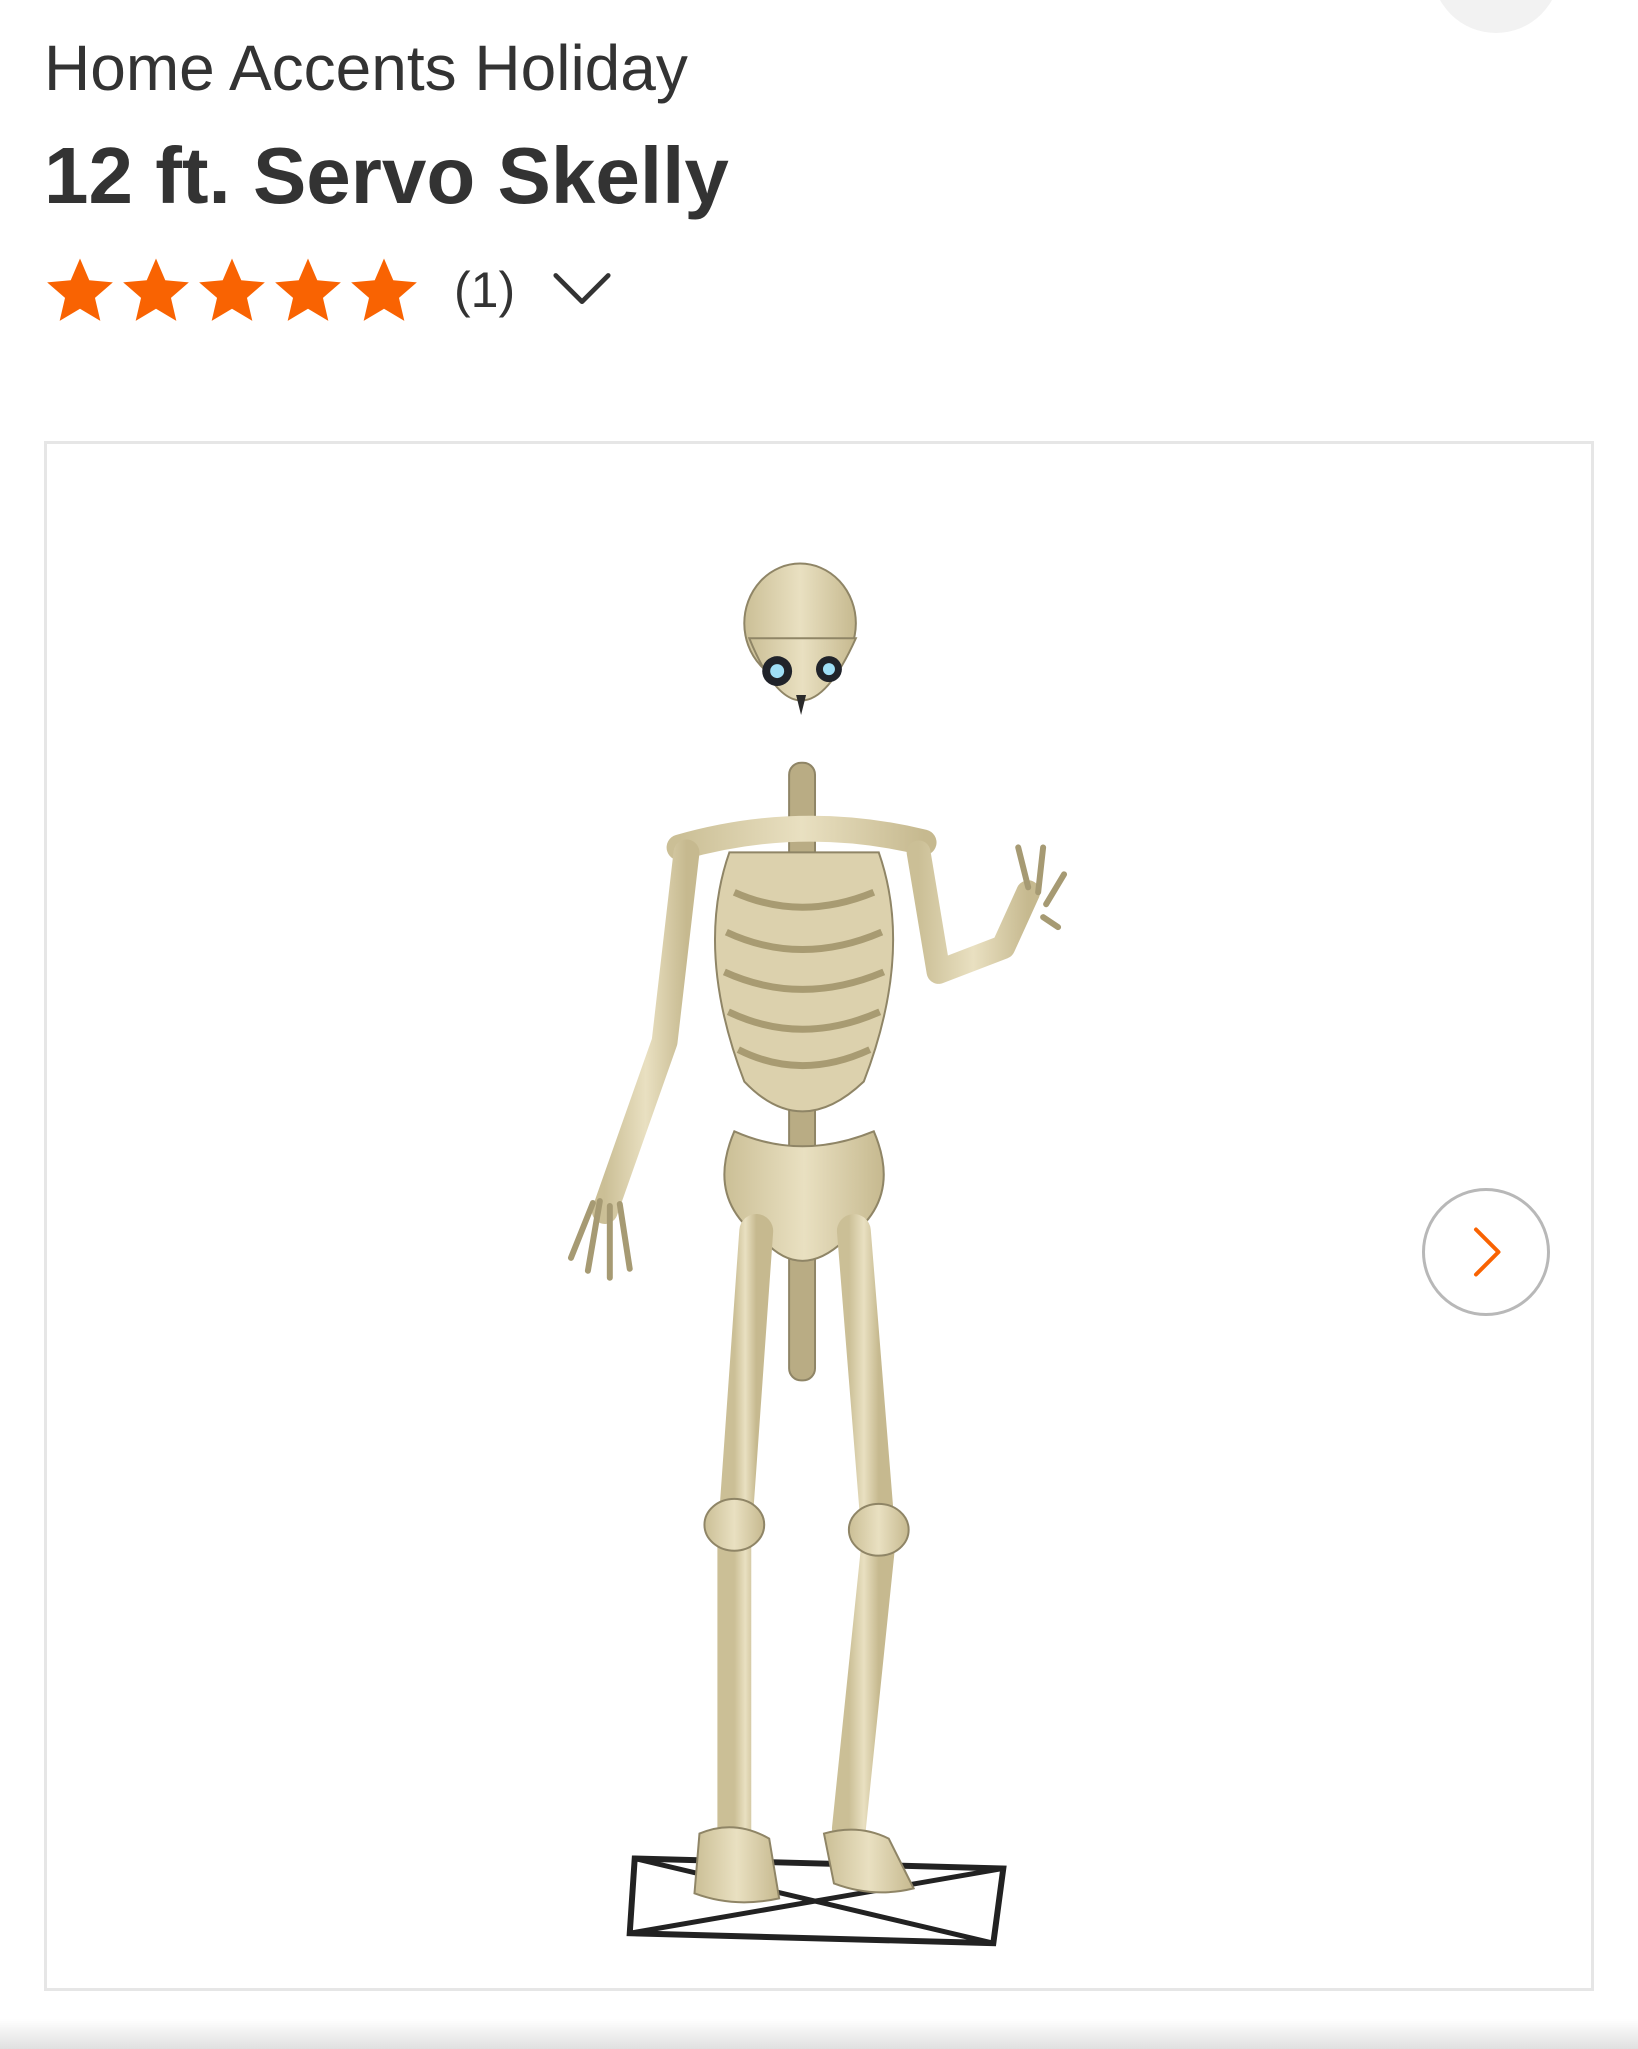 This screenshot has height=2049, width=1638. What do you see at coordinates (1496, 16) in the screenshot?
I see `top-action-button` at bounding box center [1496, 16].